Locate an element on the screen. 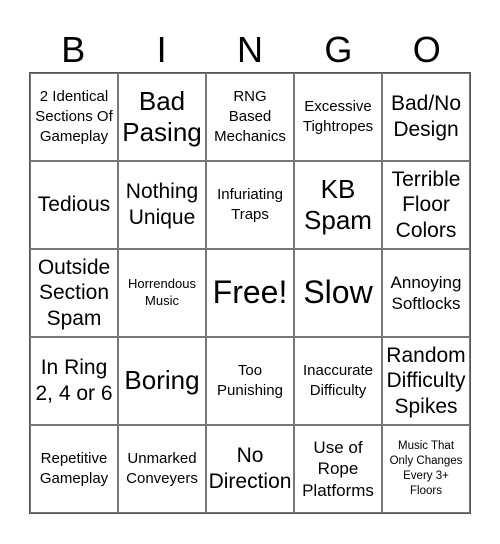 The height and width of the screenshot is (544, 500). header-letter-g: G is located at coordinates (338, 49).